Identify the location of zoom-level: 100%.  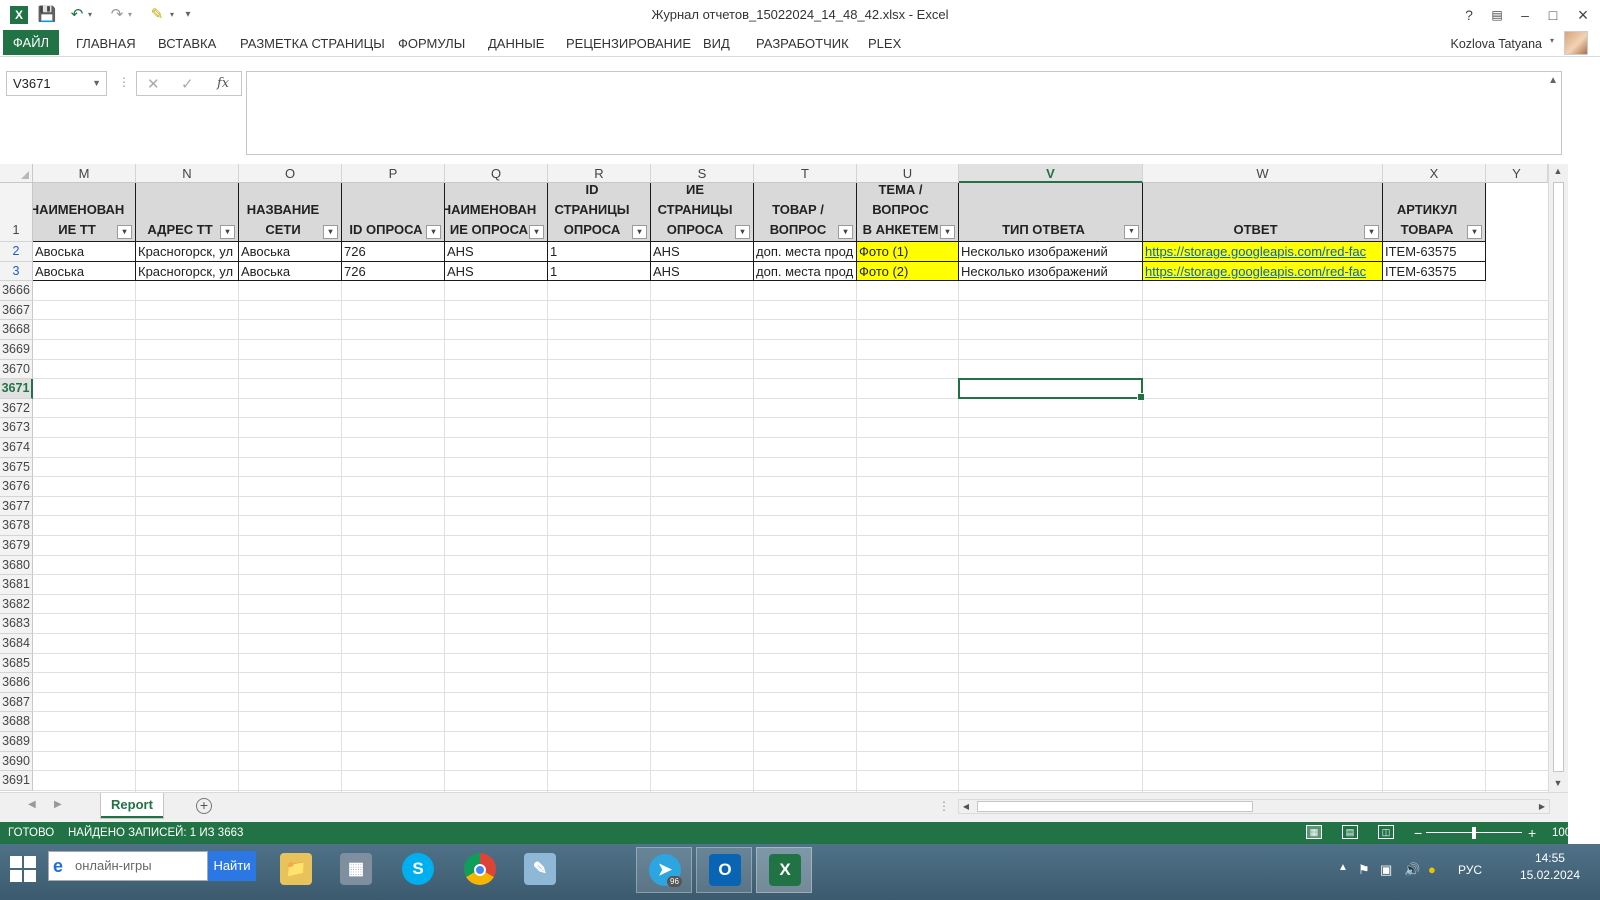
(1566, 833).